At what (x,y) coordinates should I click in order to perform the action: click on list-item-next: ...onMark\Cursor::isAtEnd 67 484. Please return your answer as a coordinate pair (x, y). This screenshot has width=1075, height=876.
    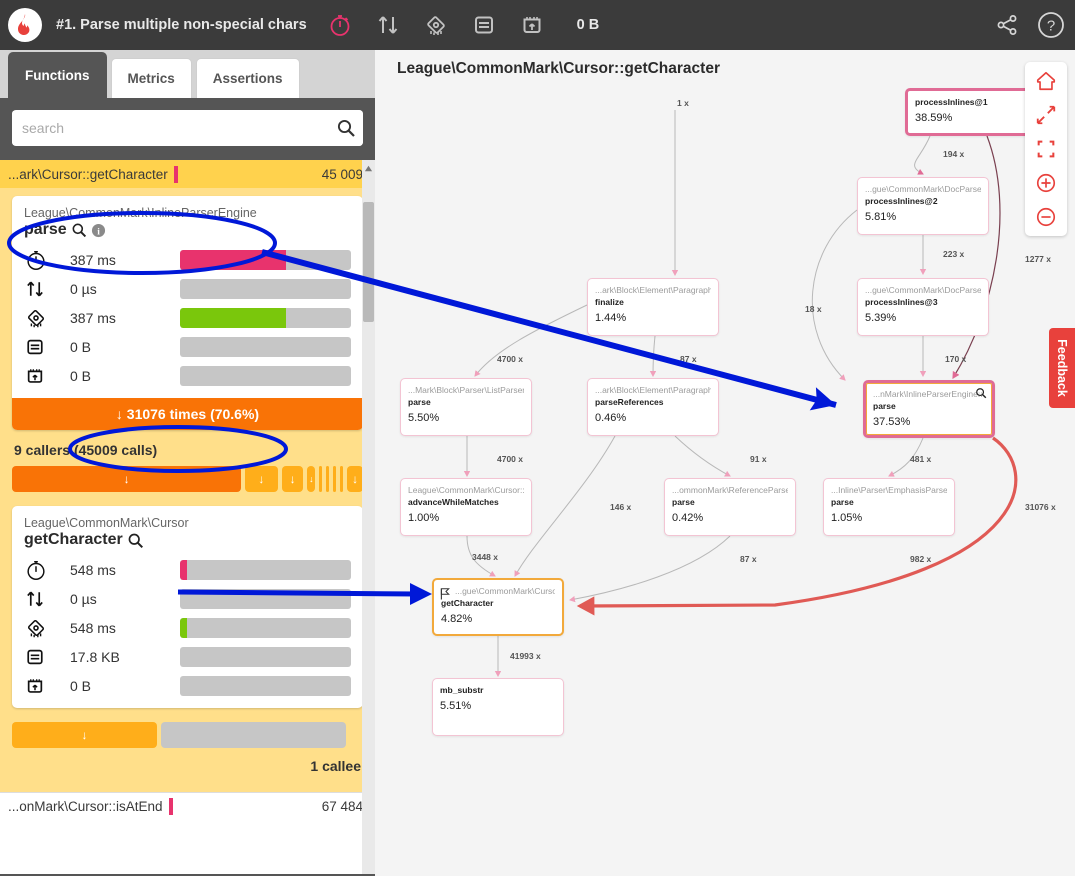
    Looking at the image, I should click on (187, 806).